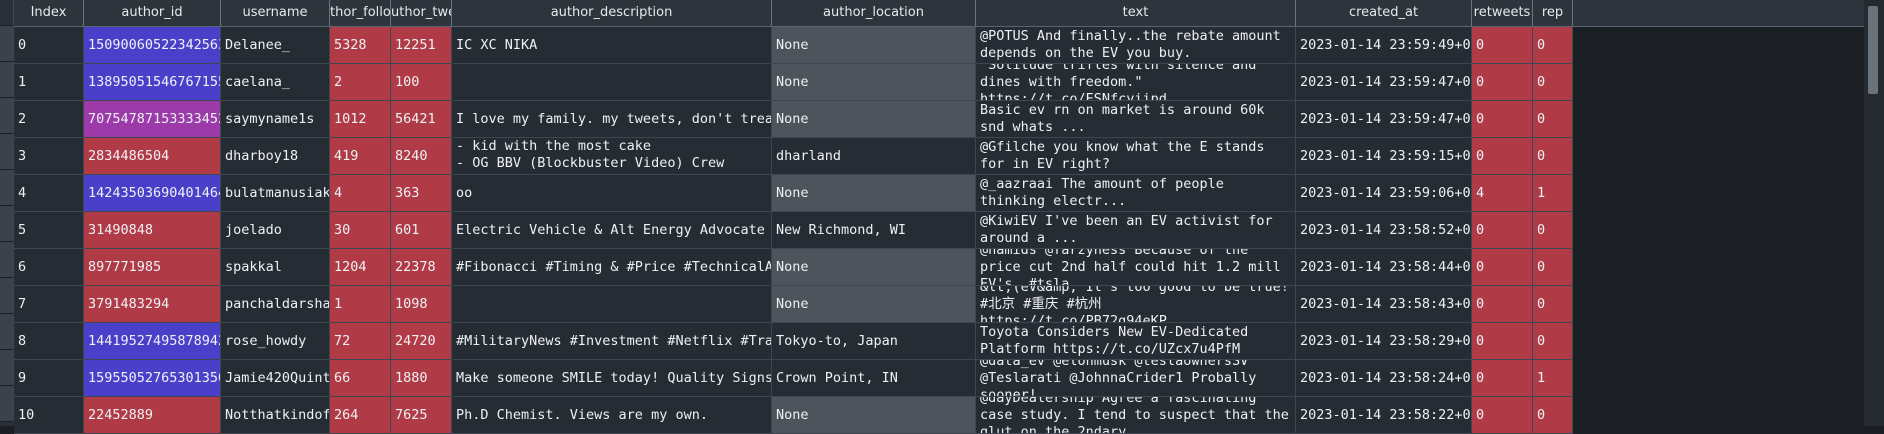 This screenshot has width=1884, height=434. Describe the element at coordinates (1873, 50) in the screenshot. I see `scrollbar-thumb` at that location.